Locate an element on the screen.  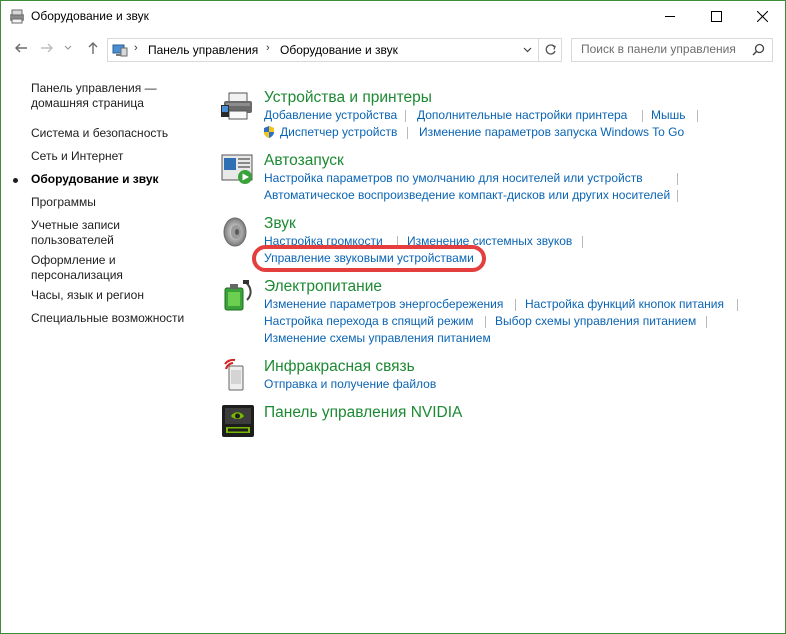
sidebar-item-hardware-sound: Оборудование и звук is located at coordinates (118, 179).